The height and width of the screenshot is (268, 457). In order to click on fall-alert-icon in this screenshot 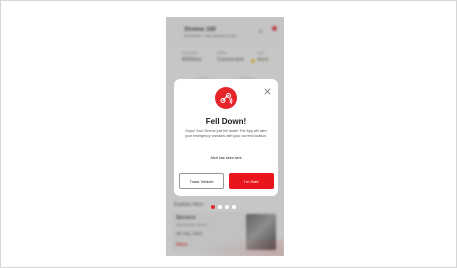, I will do `click(226, 98)`.